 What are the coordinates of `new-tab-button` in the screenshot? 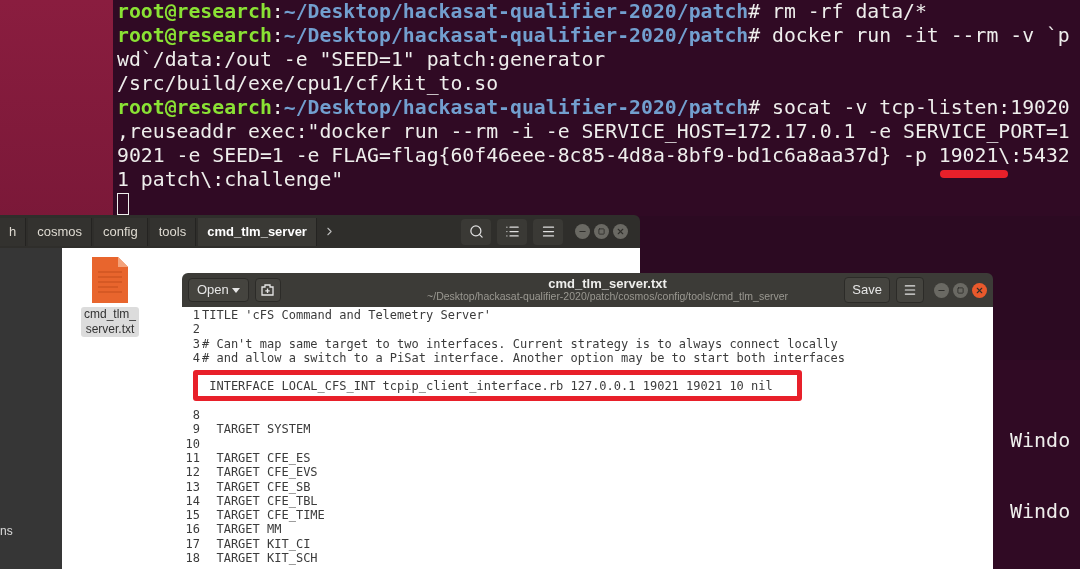 It's located at (267, 290).